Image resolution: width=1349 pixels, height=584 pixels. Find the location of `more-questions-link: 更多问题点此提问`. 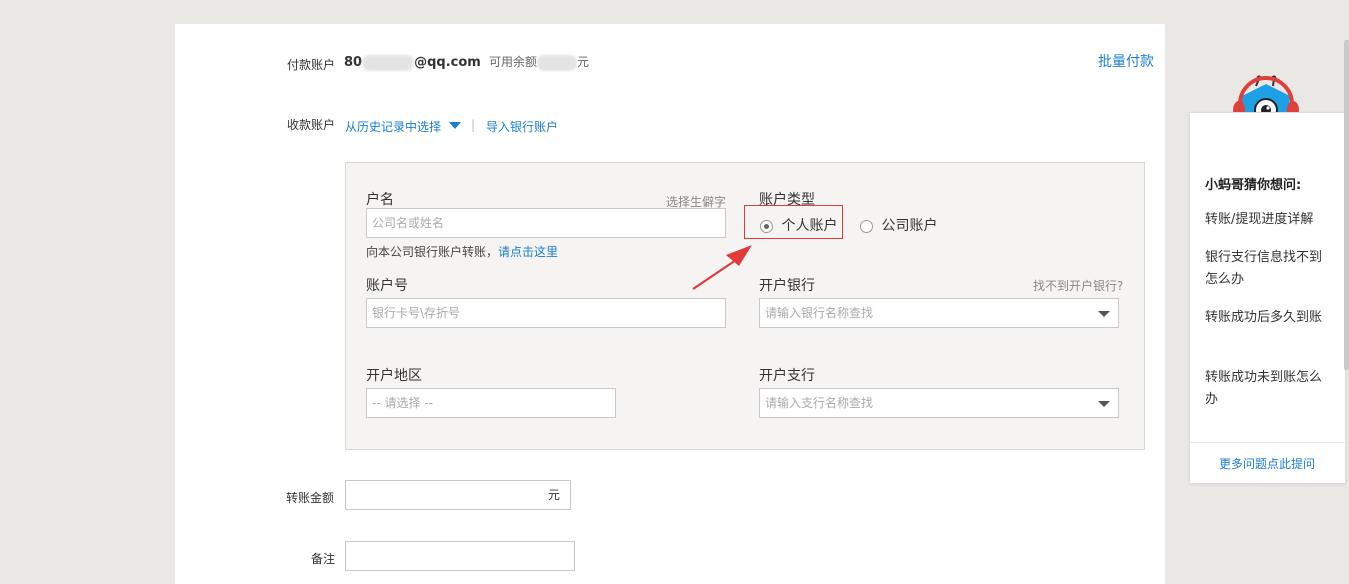

more-questions-link: 更多问题点此提问 is located at coordinates (1267, 463).